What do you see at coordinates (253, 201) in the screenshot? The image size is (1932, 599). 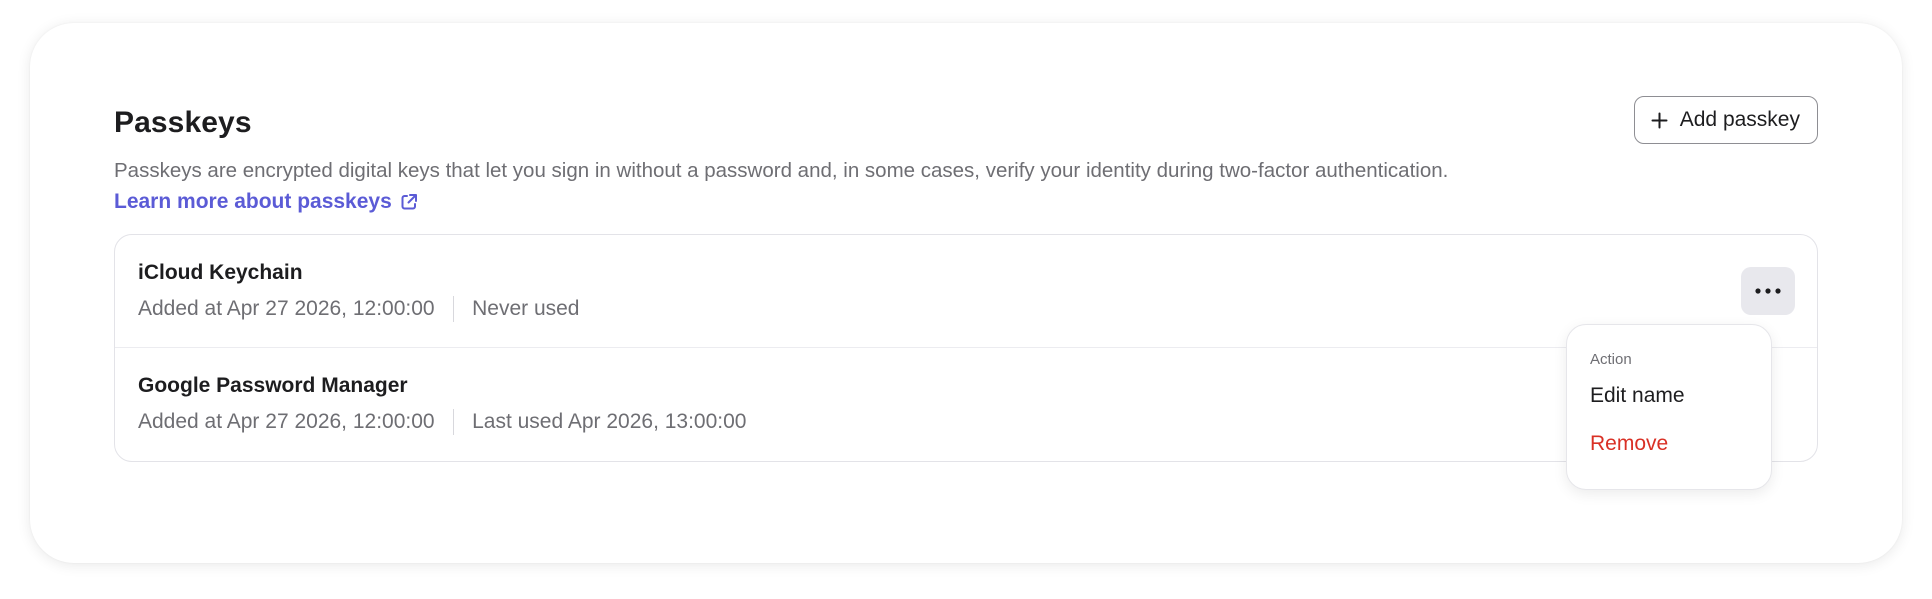 I see `learn-more-label: Learn more about passkeys` at bounding box center [253, 201].